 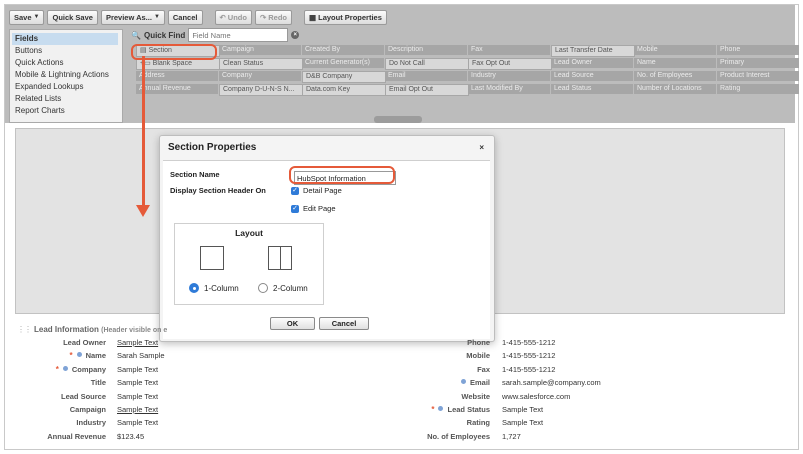 What do you see at coordinates (511, 436) in the screenshot?
I see `field-value: 1,727` at bounding box center [511, 436].